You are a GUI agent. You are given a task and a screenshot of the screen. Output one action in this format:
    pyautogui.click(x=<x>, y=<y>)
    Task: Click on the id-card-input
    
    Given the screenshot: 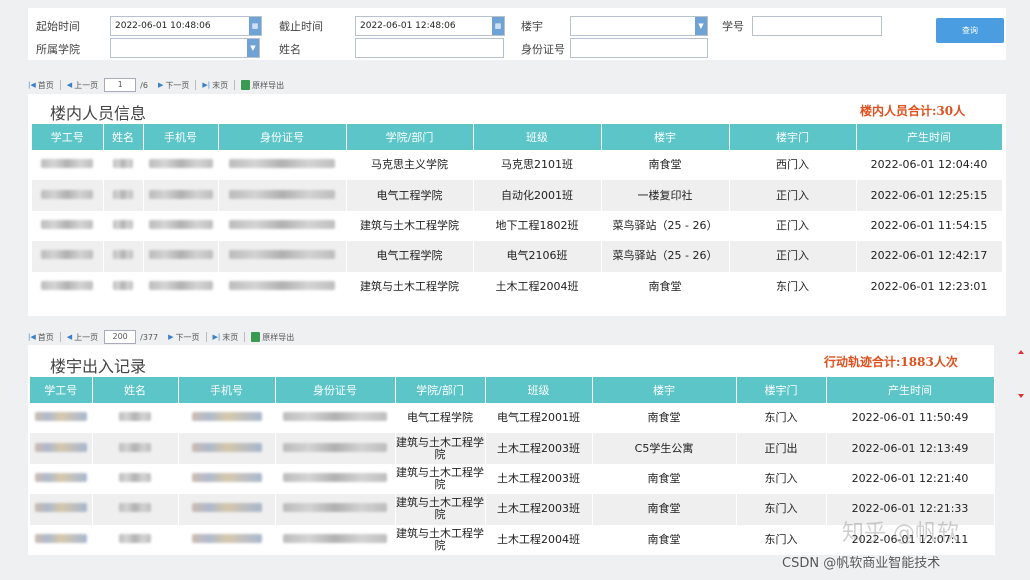 What is the action you would take?
    pyautogui.click(x=639, y=48)
    